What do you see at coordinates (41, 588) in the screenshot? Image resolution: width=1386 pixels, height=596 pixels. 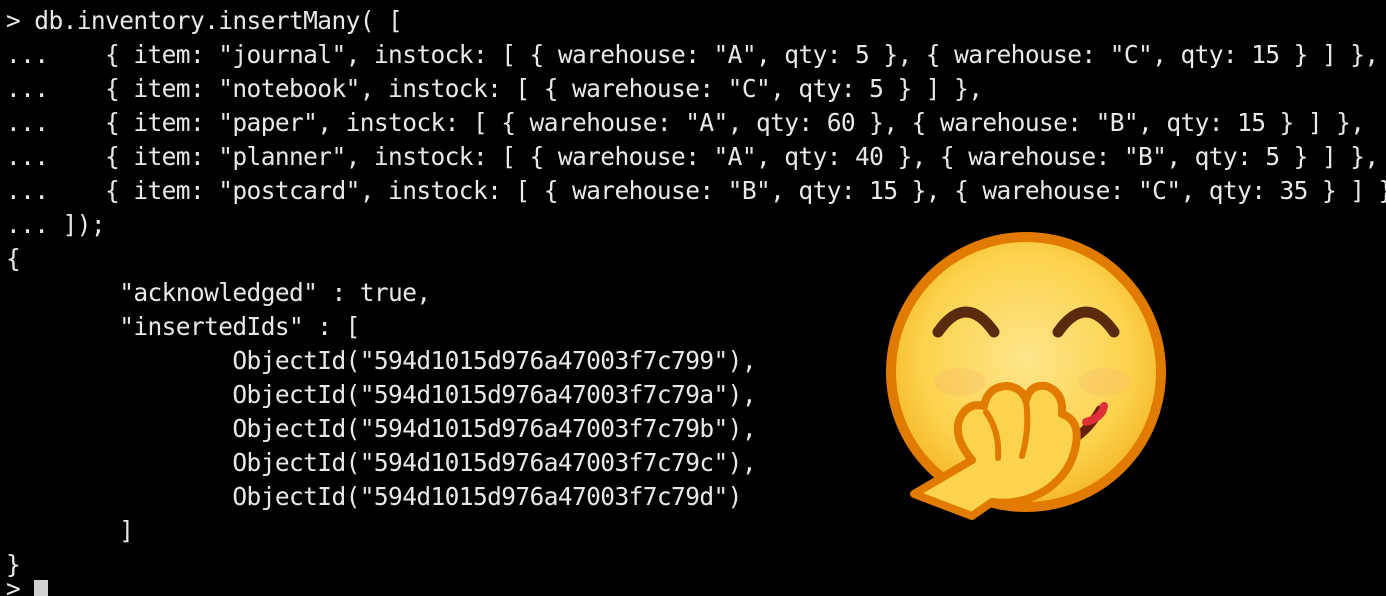 I see `text-cursor` at bounding box center [41, 588].